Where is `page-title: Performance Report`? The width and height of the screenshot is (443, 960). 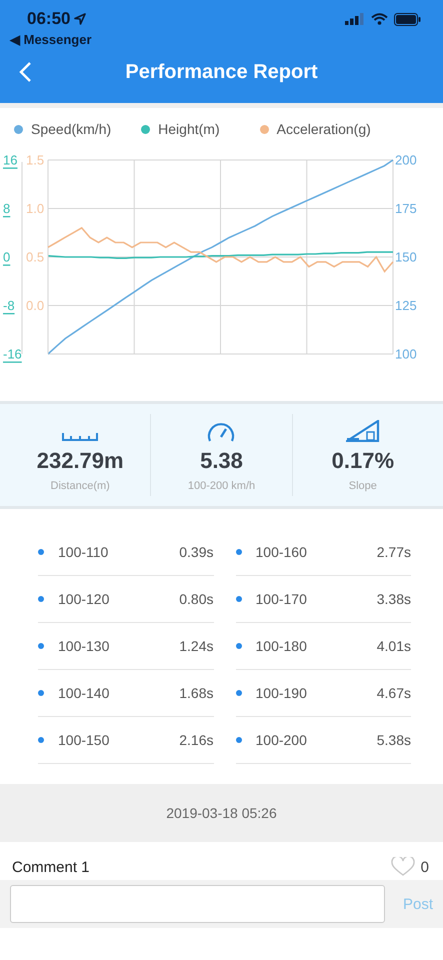
page-title: Performance Report is located at coordinates (221, 72).